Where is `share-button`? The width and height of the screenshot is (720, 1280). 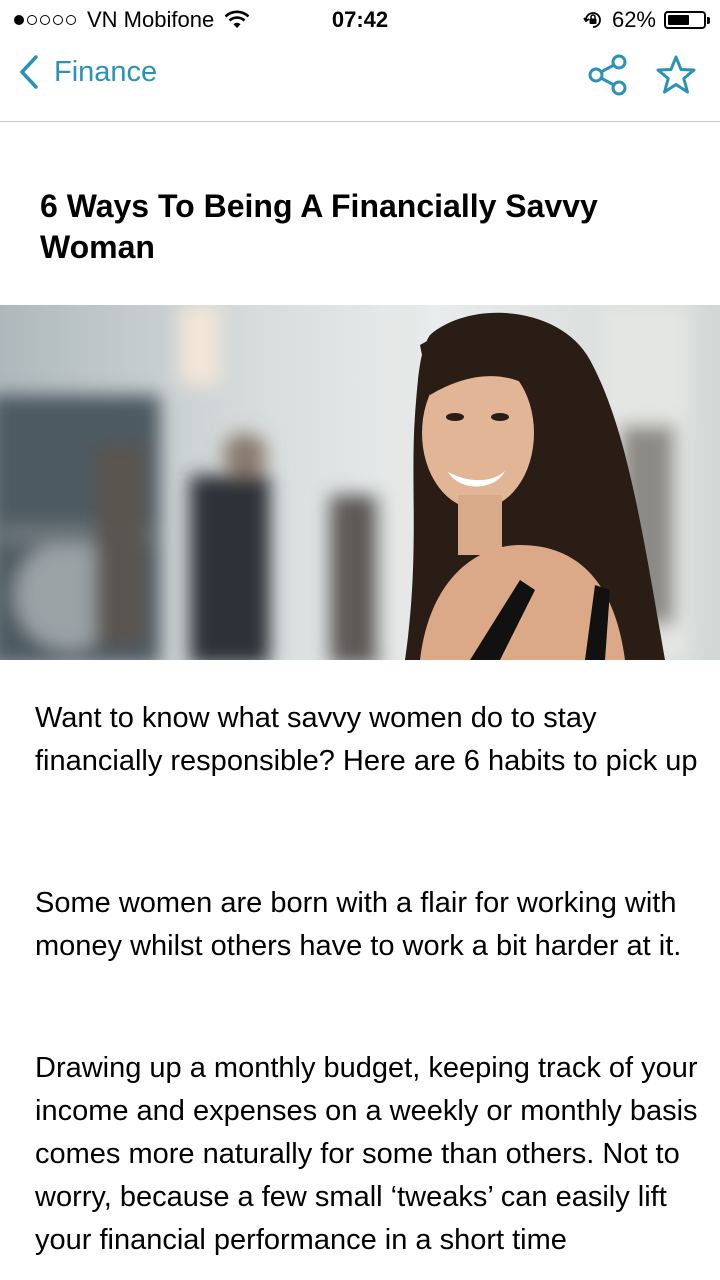 share-button is located at coordinates (609, 75).